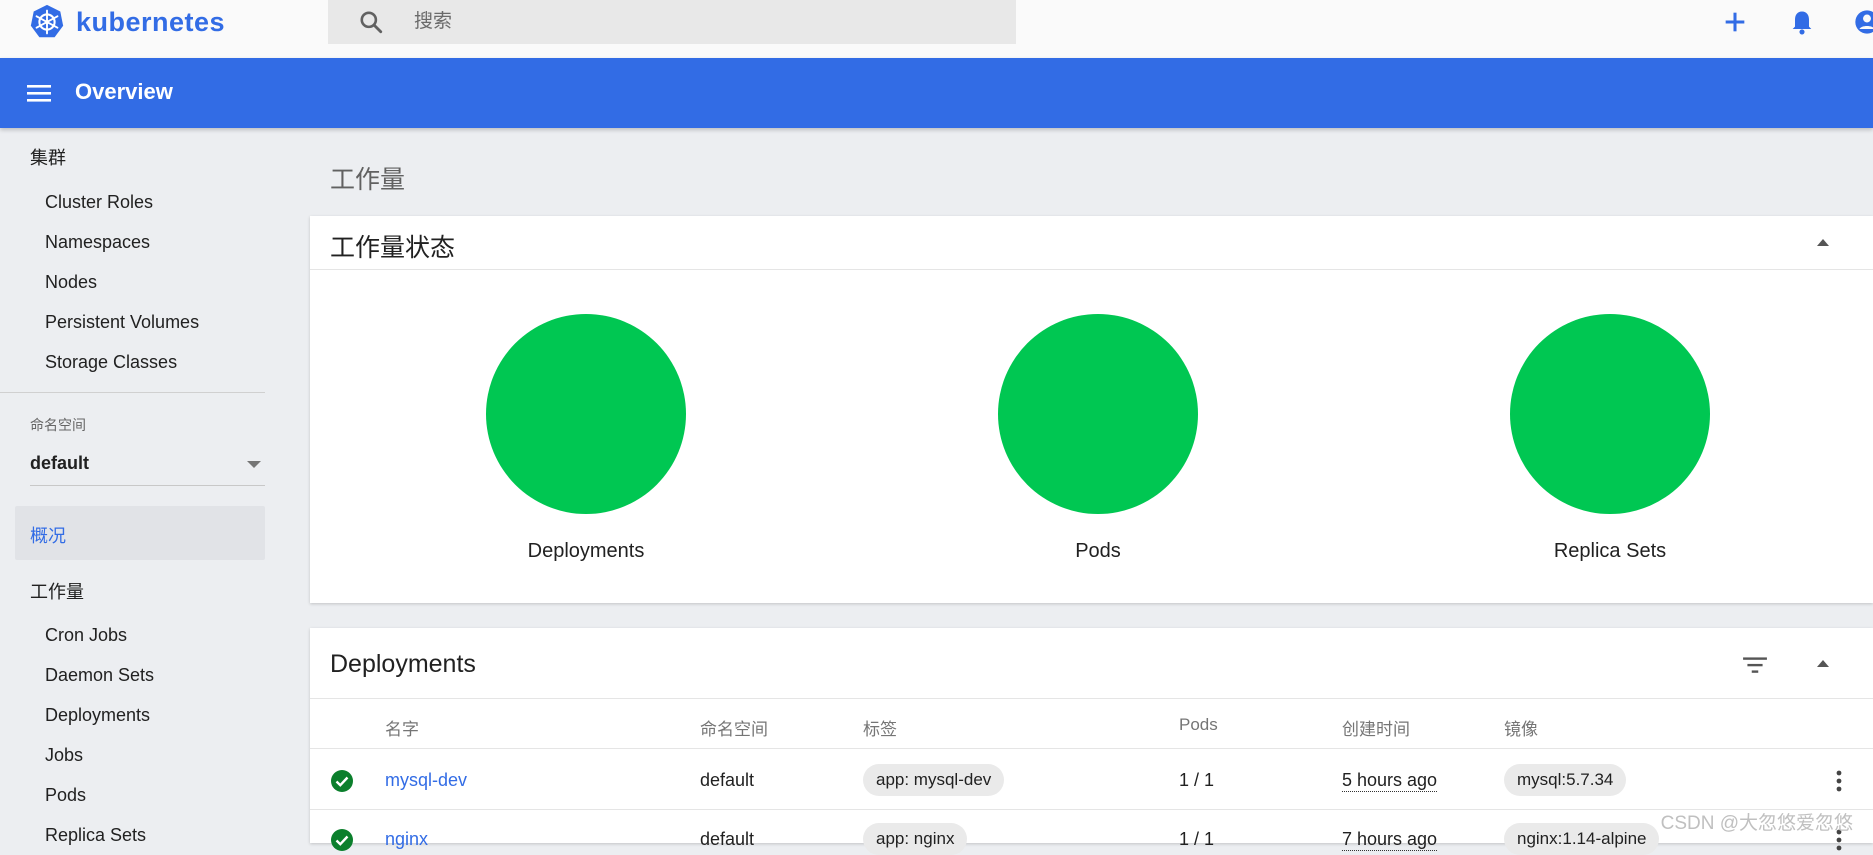 The height and width of the screenshot is (855, 1873). I want to click on search-icon, so click(371, 22).